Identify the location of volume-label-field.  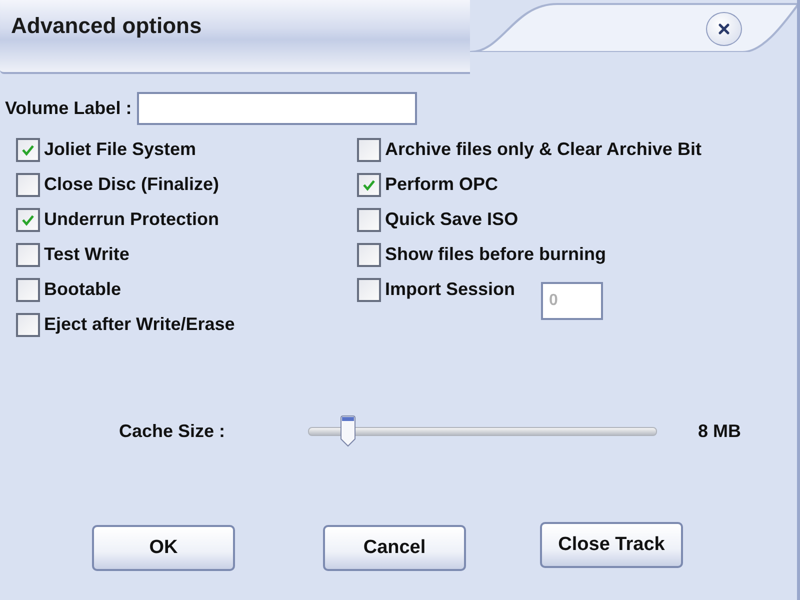
(276, 108).